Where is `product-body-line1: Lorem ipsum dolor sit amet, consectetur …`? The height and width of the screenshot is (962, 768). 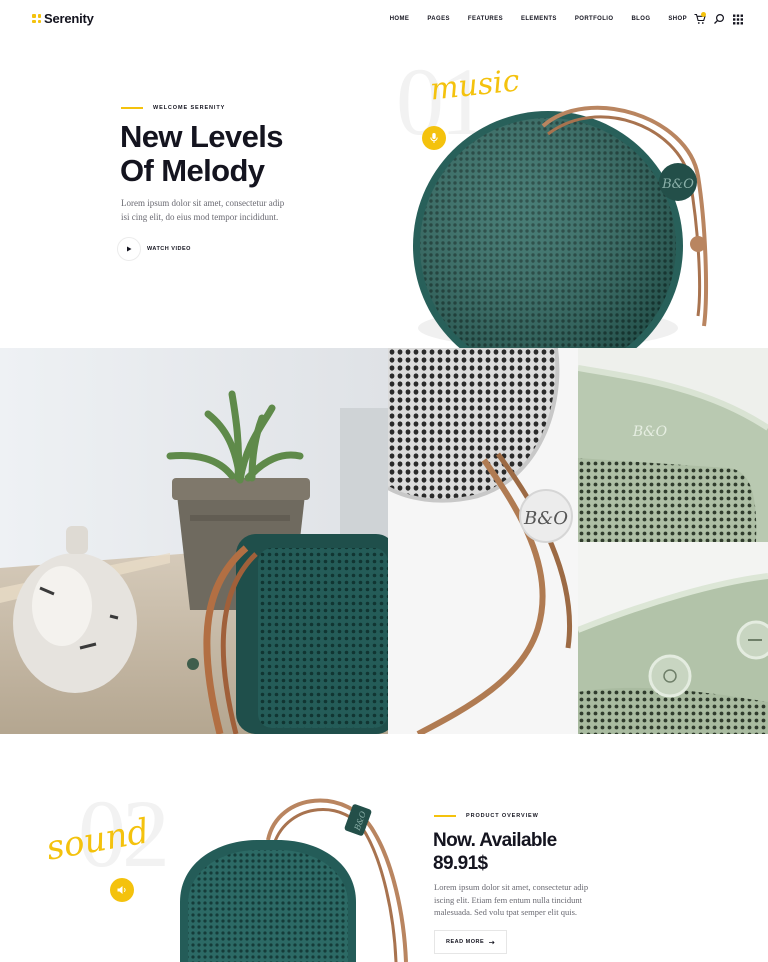
product-body-line1: Lorem ipsum dolor sit amet, consectetur … is located at coordinates (511, 887).